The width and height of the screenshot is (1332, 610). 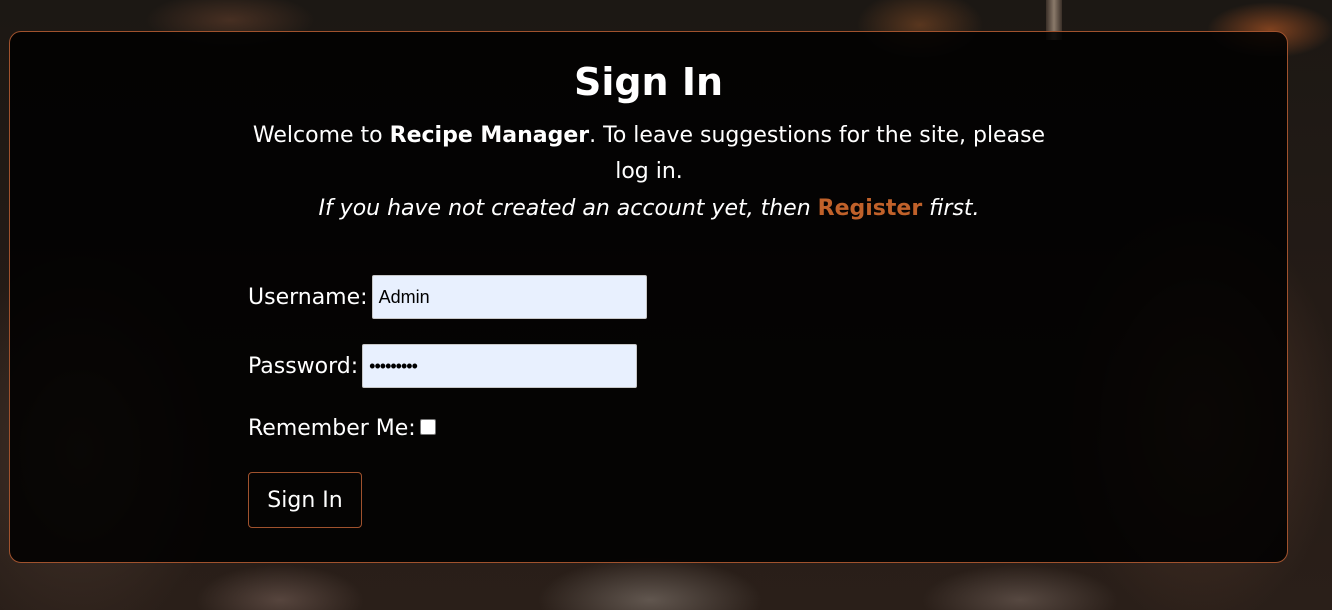 I want to click on password-label: Password:, so click(x=303, y=366).